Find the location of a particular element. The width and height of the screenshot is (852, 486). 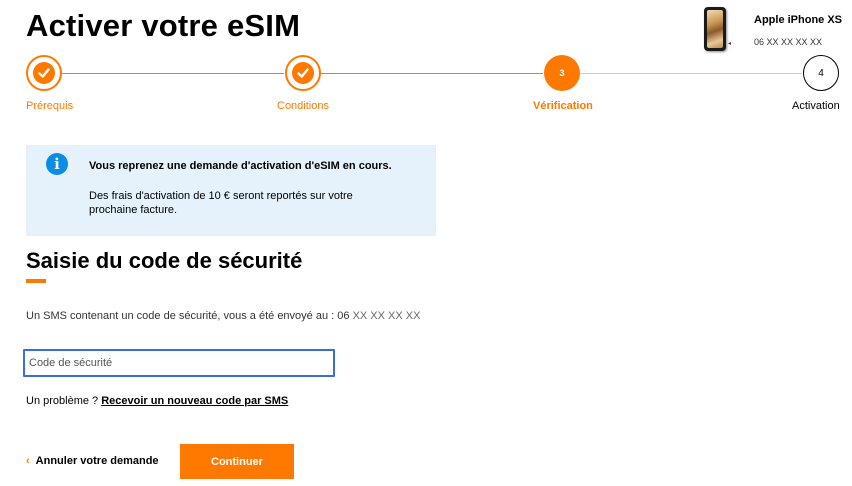

step-4-circle: 4 is located at coordinates (821, 73).